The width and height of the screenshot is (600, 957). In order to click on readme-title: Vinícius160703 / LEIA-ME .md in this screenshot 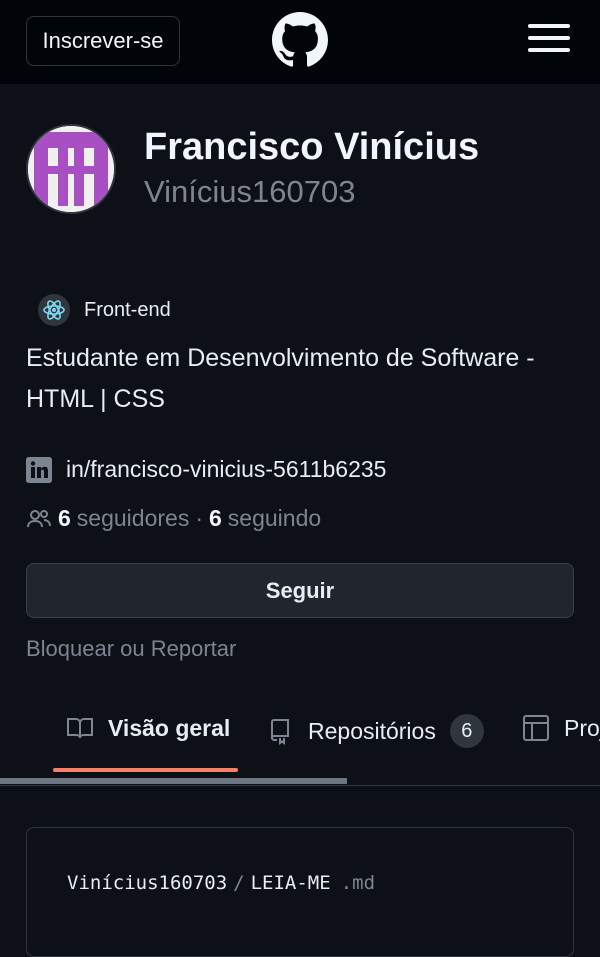, I will do `click(221, 883)`.